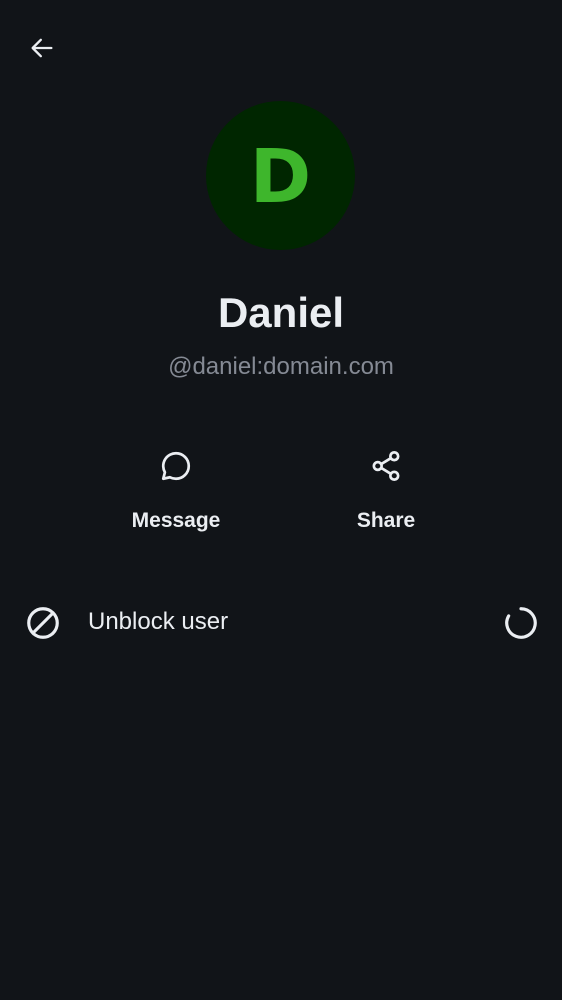 This screenshot has height=1000, width=562. I want to click on share-label: Share, so click(386, 520).